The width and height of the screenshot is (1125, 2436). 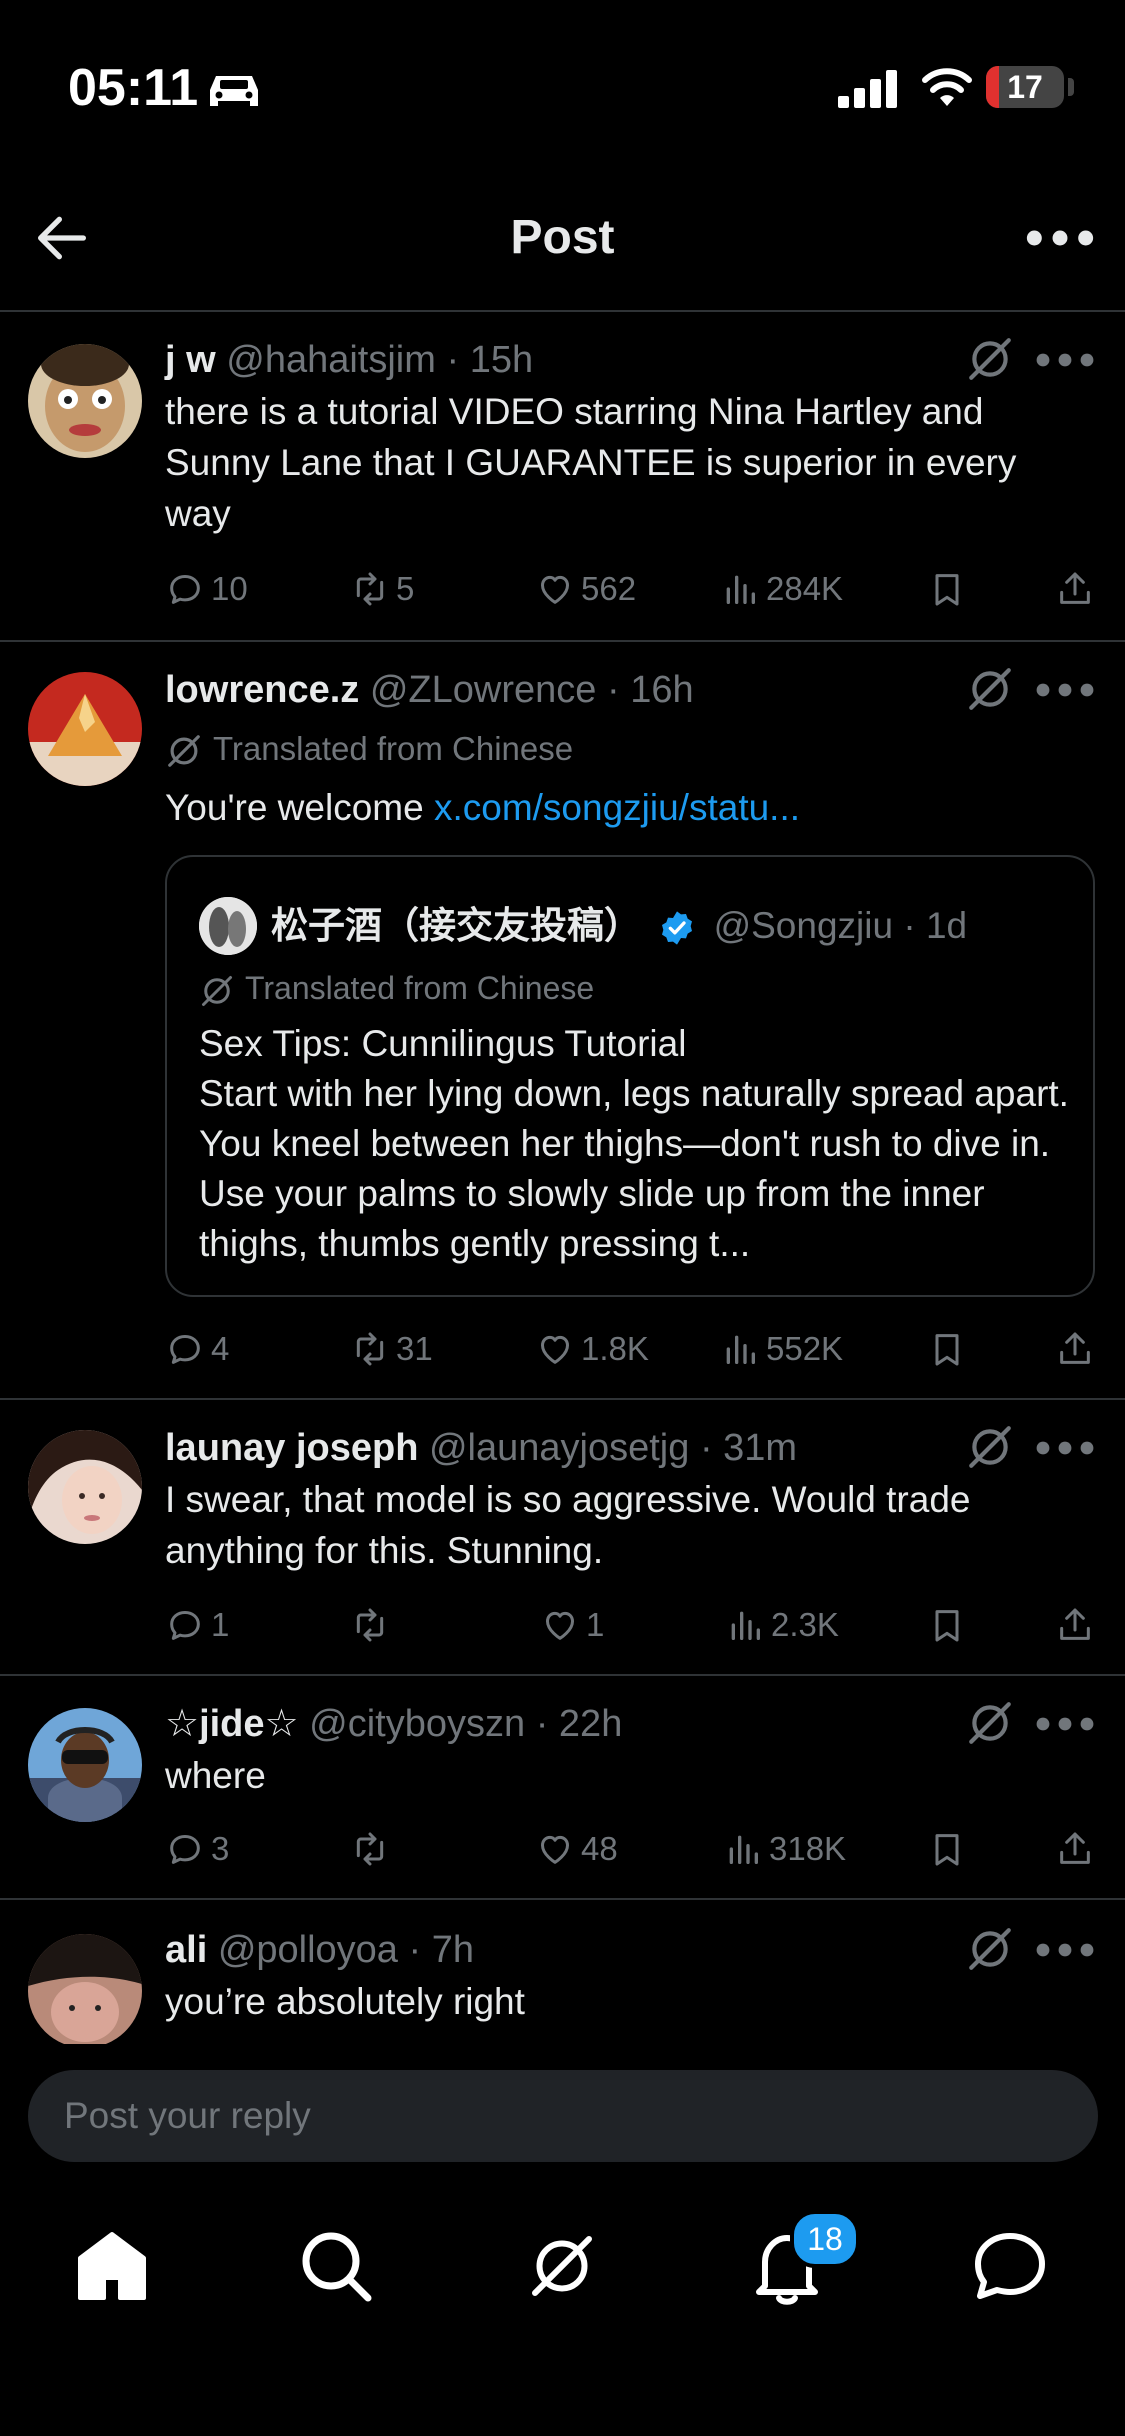 What do you see at coordinates (197, 1623) in the screenshot?
I see `reply-button: 1` at bounding box center [197, 1623].